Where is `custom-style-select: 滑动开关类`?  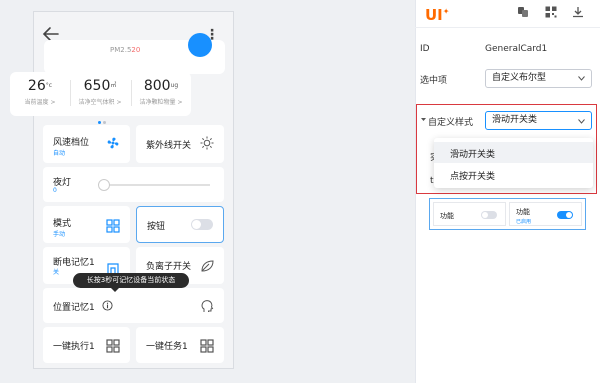
custom-style-select: 滑动开关类 is located at coordinates (538, 120).